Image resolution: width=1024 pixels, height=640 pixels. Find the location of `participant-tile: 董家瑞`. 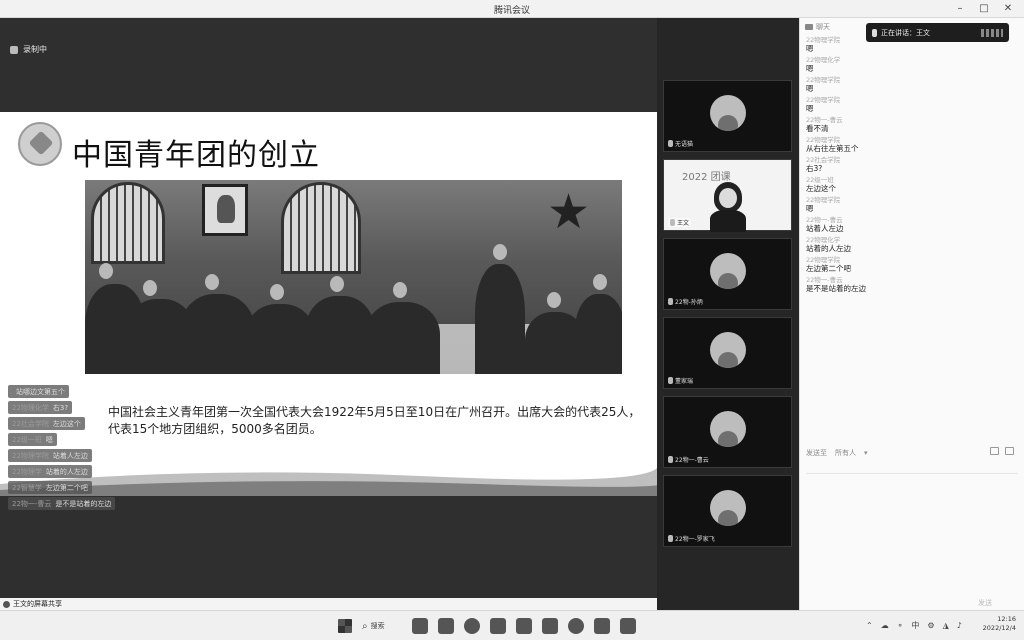

participant-tile: 董家瑞 is located at coordinates (727, 353).